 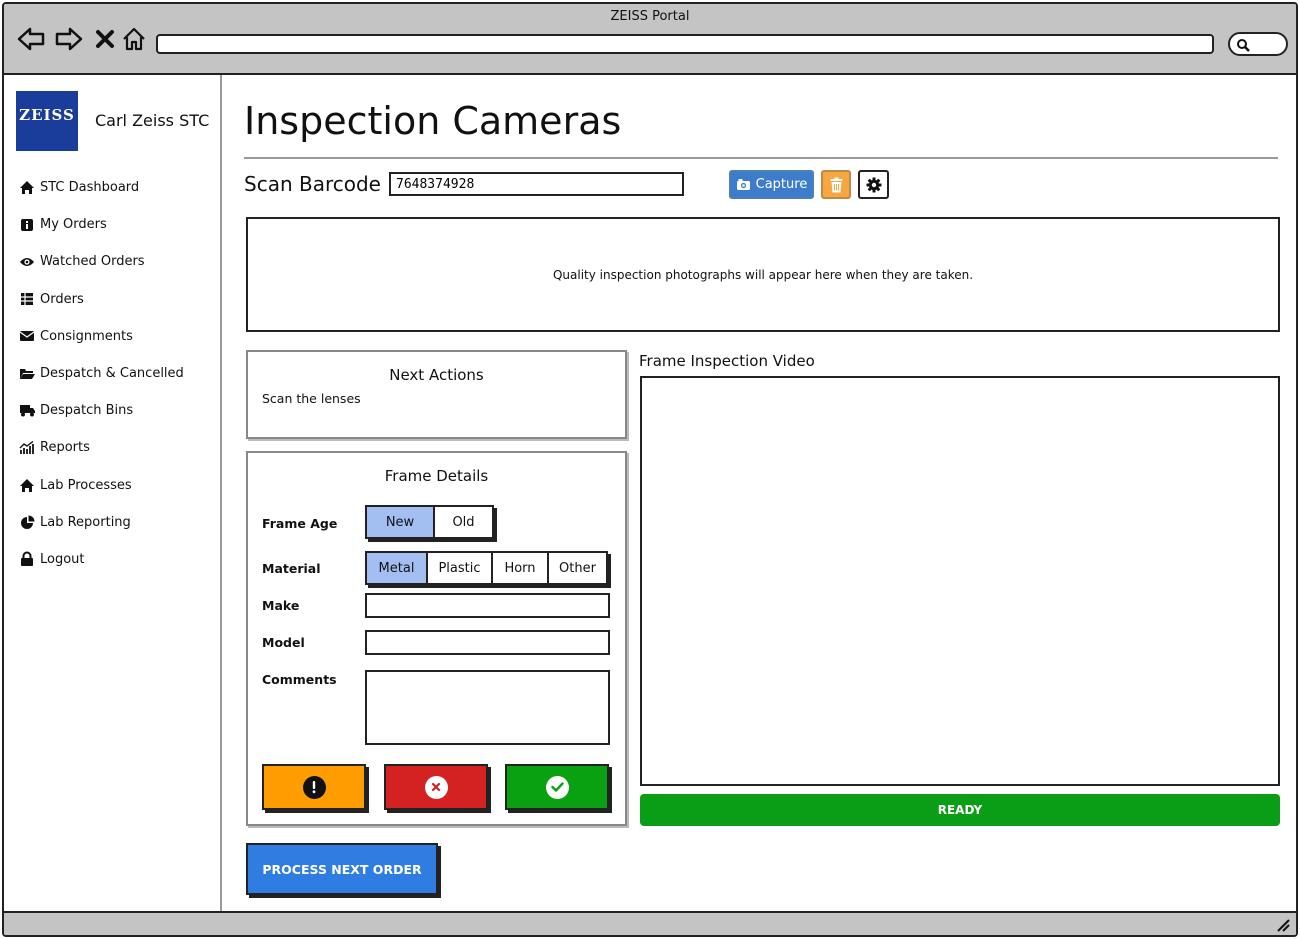 What do you see at coordinates (65, 448) in the screenshot?
I see `sidebar-item-label: Reports` at bounding box center [65, 448].